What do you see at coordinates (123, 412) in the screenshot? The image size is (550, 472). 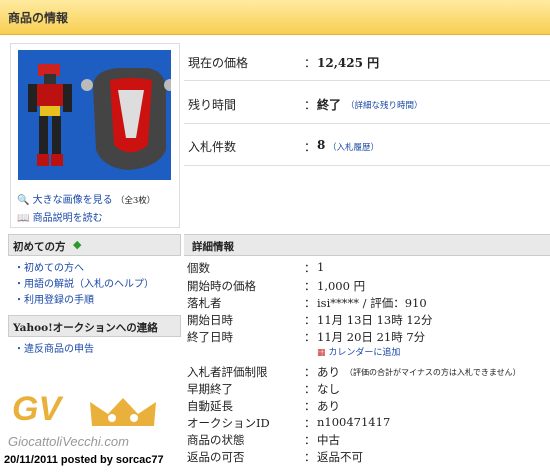 I see `crown-icon` at bounding box center [123, 412].